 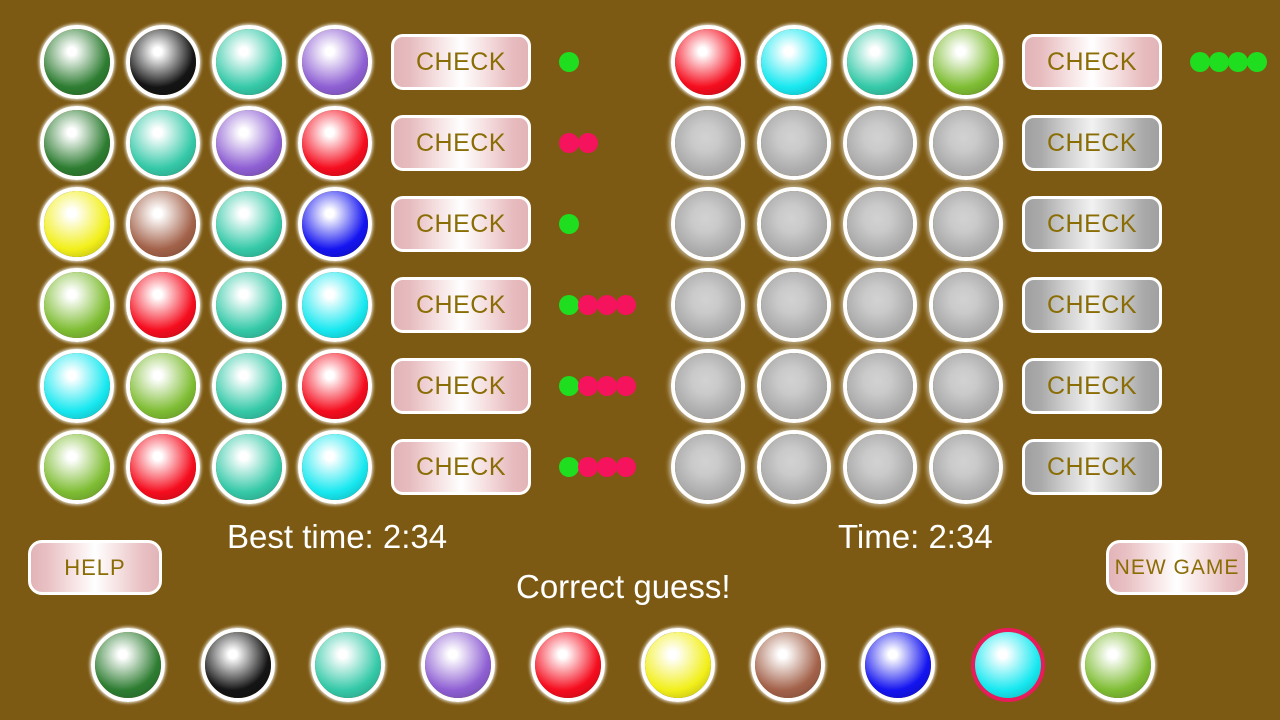 I want to click on palette-swatch-cyan, so click(x=1008, y=665).